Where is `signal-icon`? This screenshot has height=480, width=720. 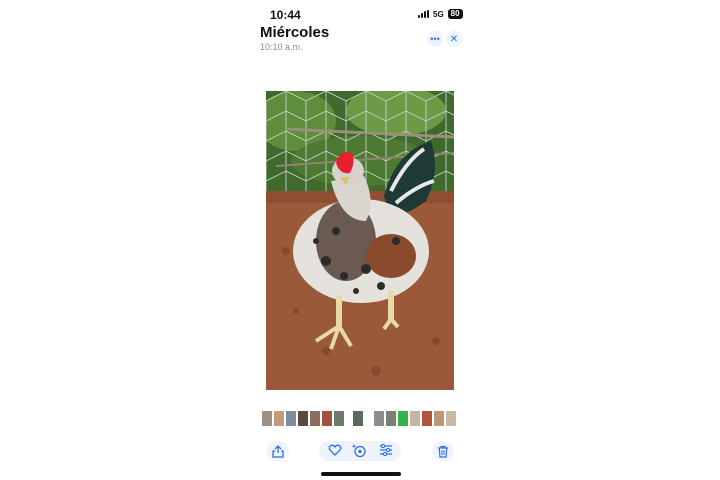
signal-icon is located at coordinates (423, 14).